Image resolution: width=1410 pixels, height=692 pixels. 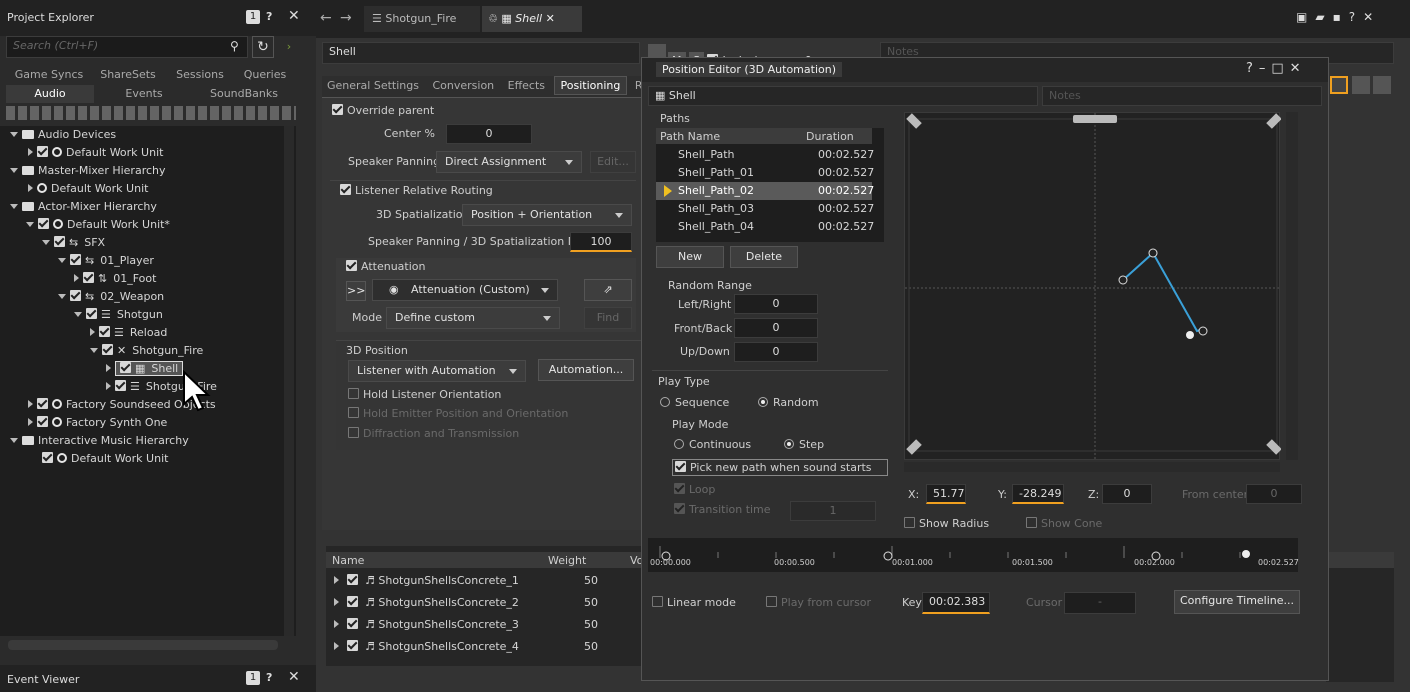 I want to click on tree-item: ⇆ 01_Player, so click(x=106, y=261).